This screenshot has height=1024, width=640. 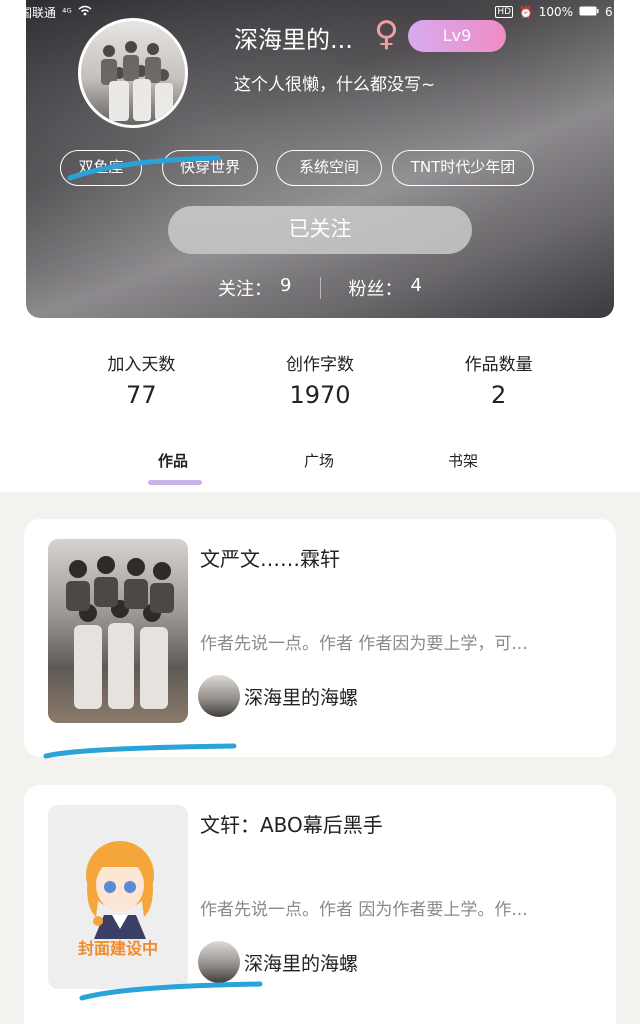 What do you see at coordinates (526, 12) in the screenshot?
I see `alarm-icon: ⏰` at bounding box center [526, 12].